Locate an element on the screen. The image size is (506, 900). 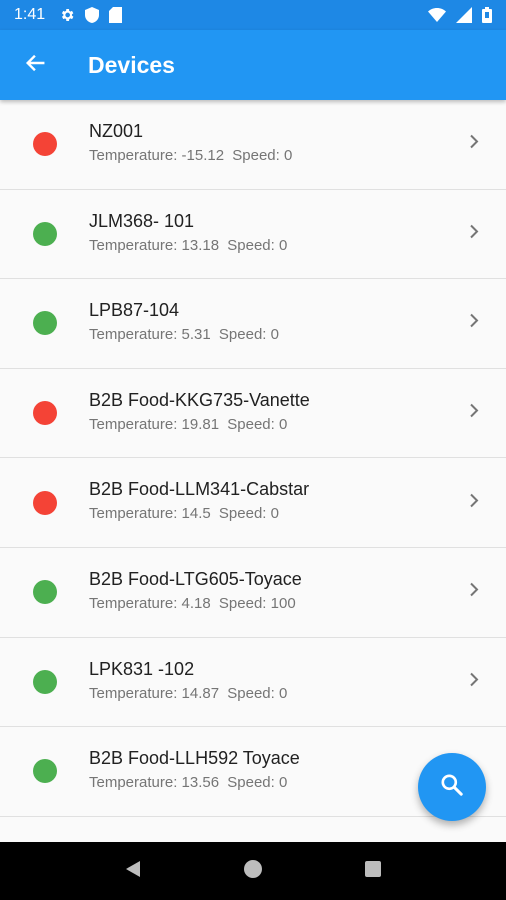
search-icon is located at coordinates (452, 787).